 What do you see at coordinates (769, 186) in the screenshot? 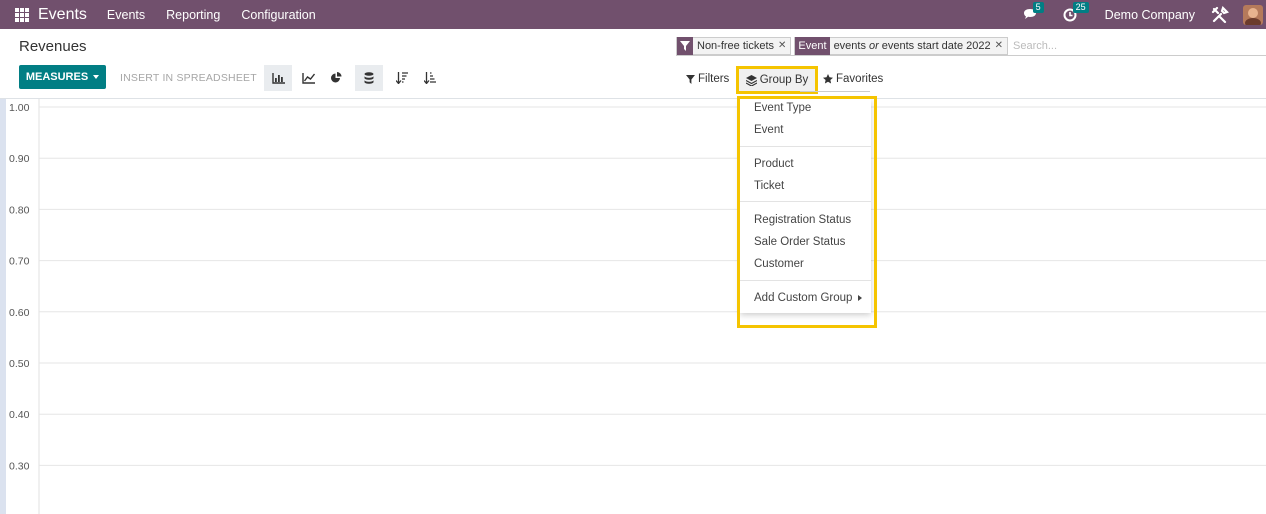
I see `groupby-option-ticket: Ticket` at bounding box center [769, 186].